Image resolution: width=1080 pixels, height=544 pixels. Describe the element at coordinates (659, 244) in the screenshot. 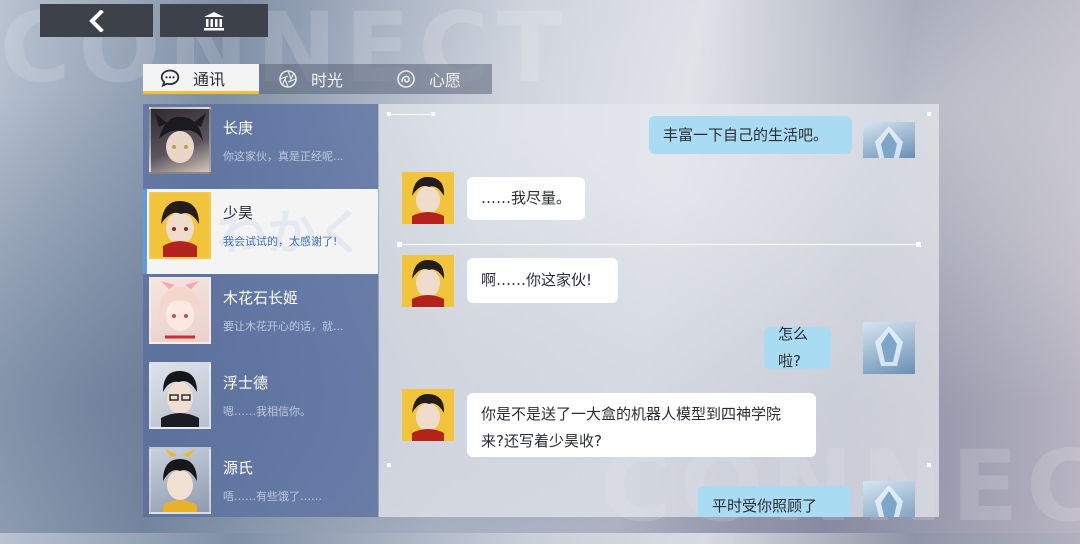

I see `conversation-divider` at that location.